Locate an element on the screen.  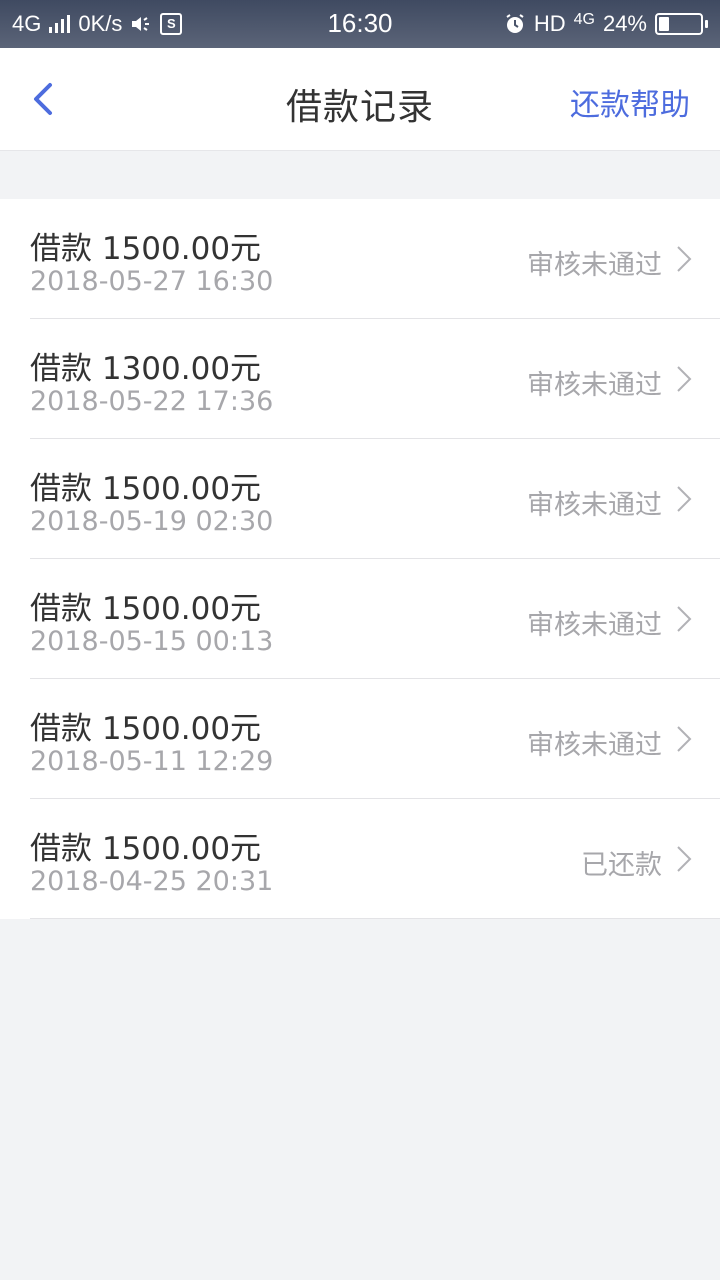
repayment-help-link: 还款帮助 is located at coordinates (630, 102).